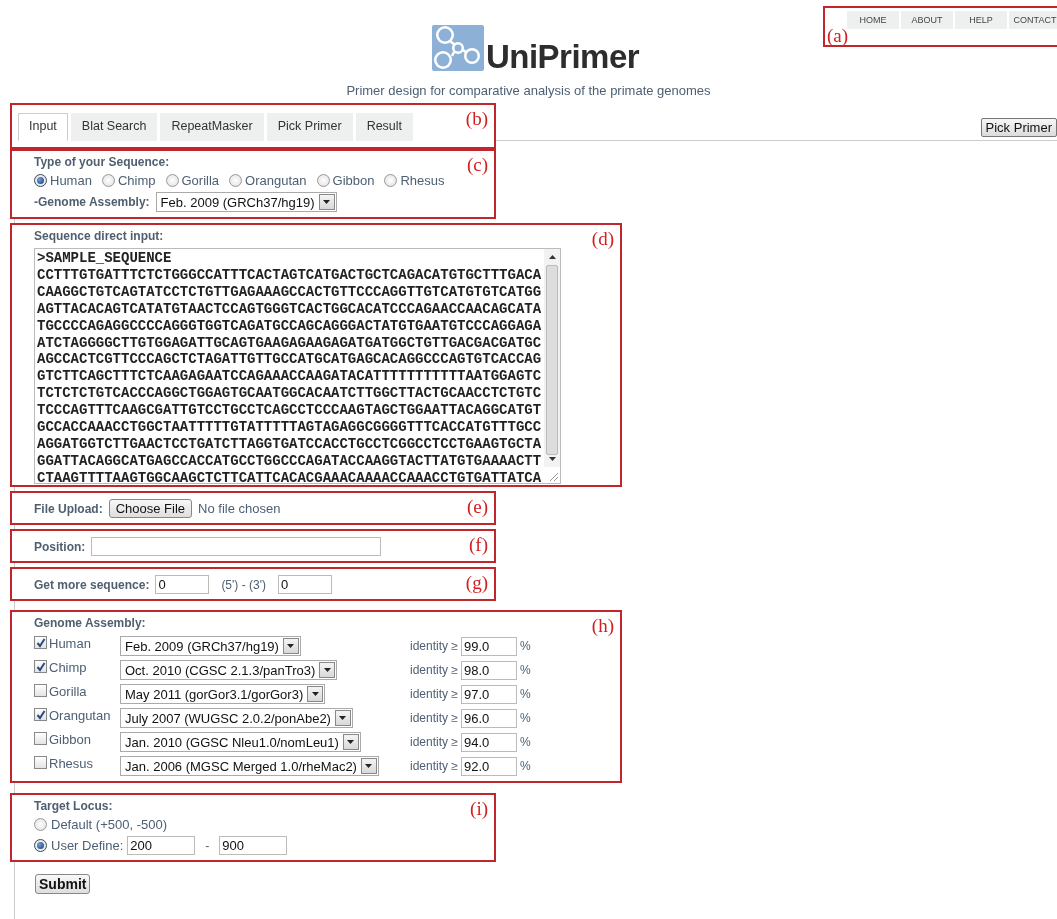  I want to click on species-label: Human, so click(70, 643).